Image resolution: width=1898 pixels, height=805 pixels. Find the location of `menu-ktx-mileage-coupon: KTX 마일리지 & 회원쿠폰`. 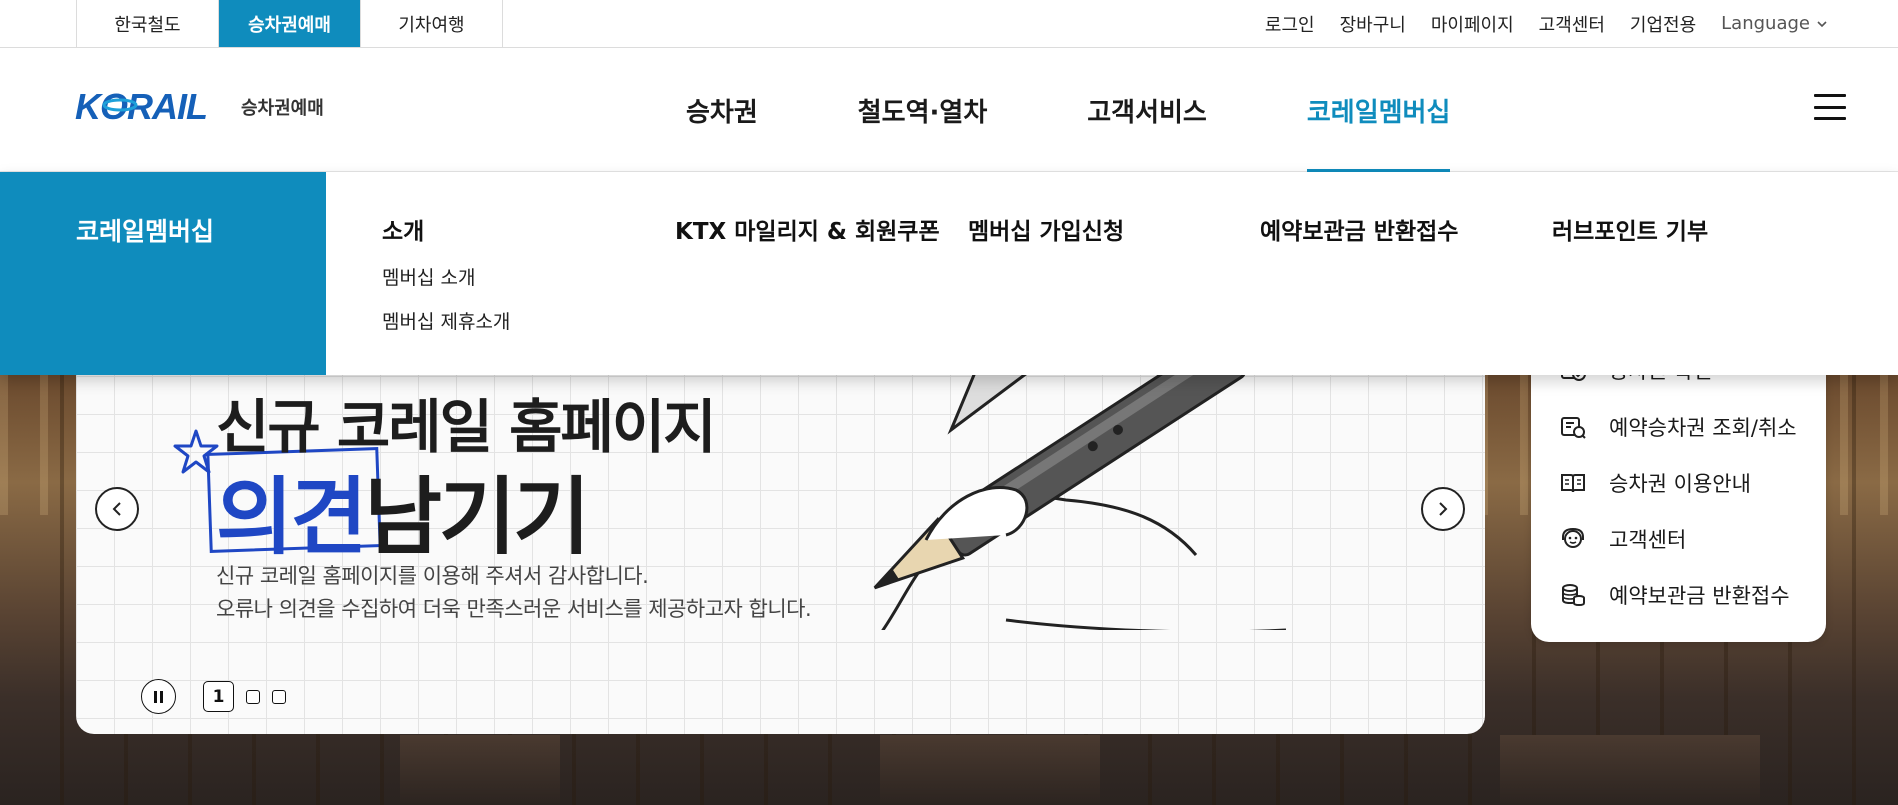

menu-ktx-mileage-coupon: KTX 마일리지 & 회원쿠폰 is located at coordinates (807, 229).